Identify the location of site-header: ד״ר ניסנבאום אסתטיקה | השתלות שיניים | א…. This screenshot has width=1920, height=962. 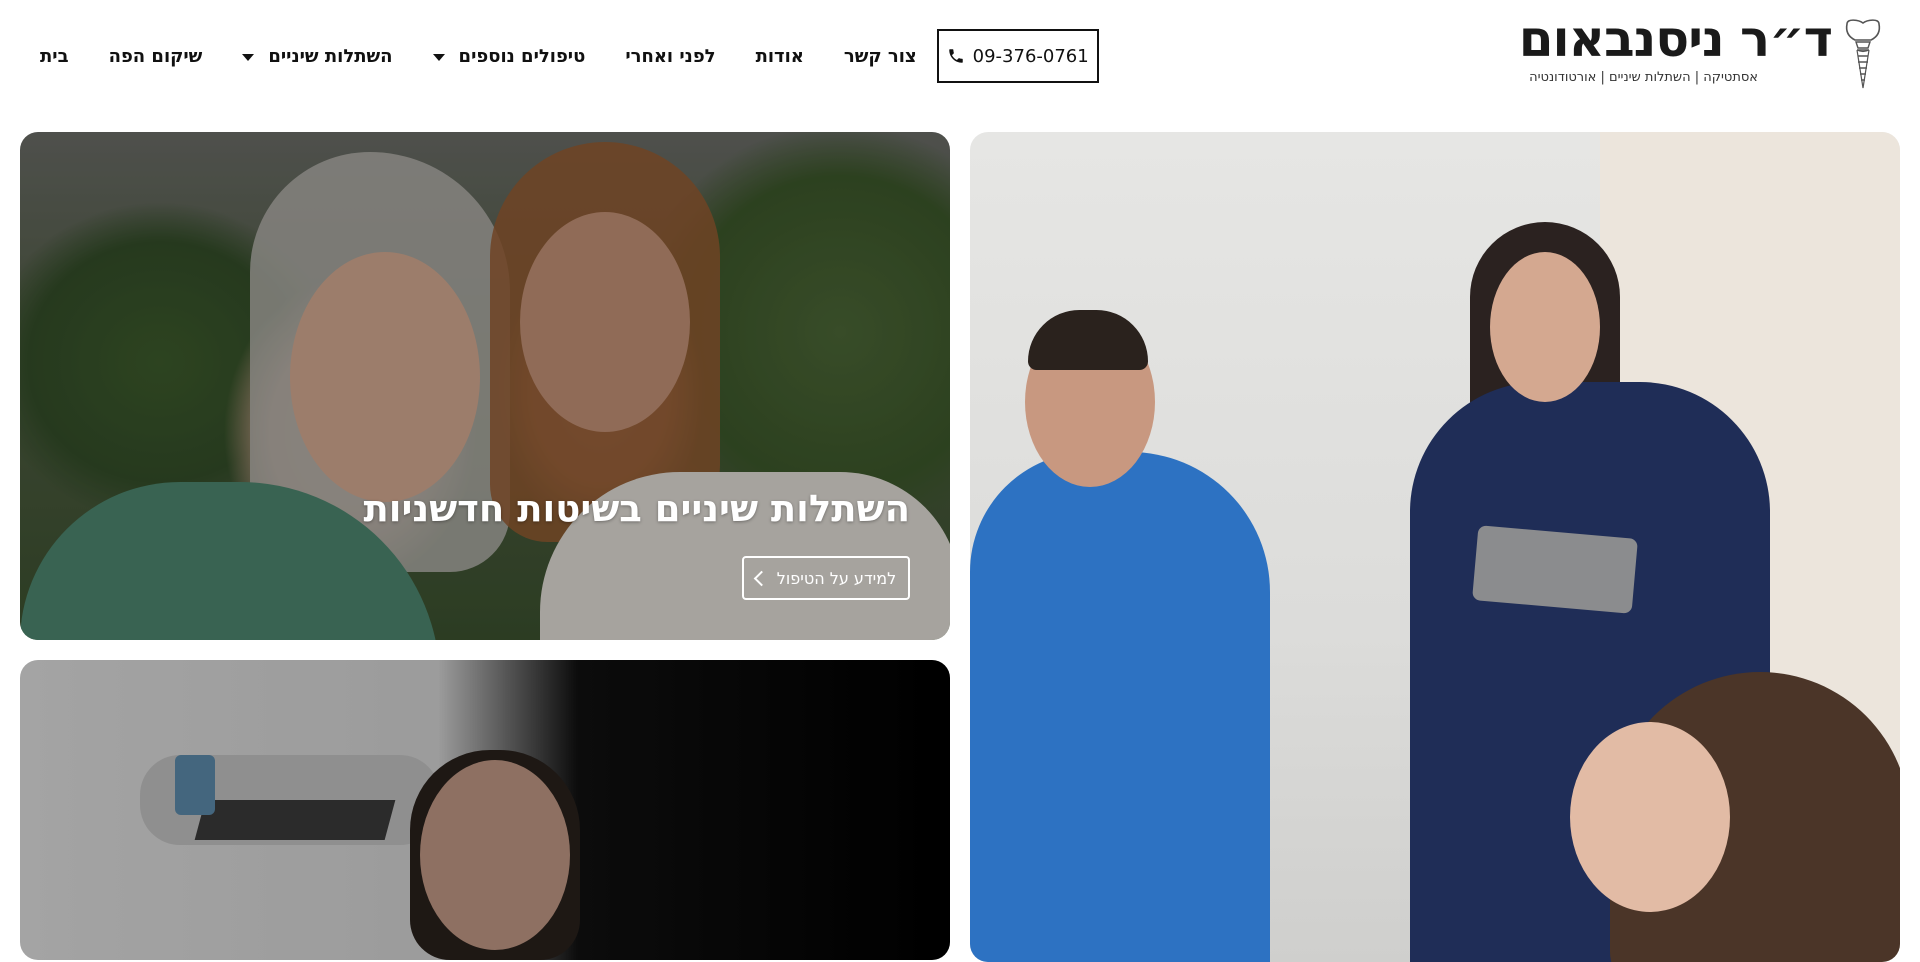
(960, 56).